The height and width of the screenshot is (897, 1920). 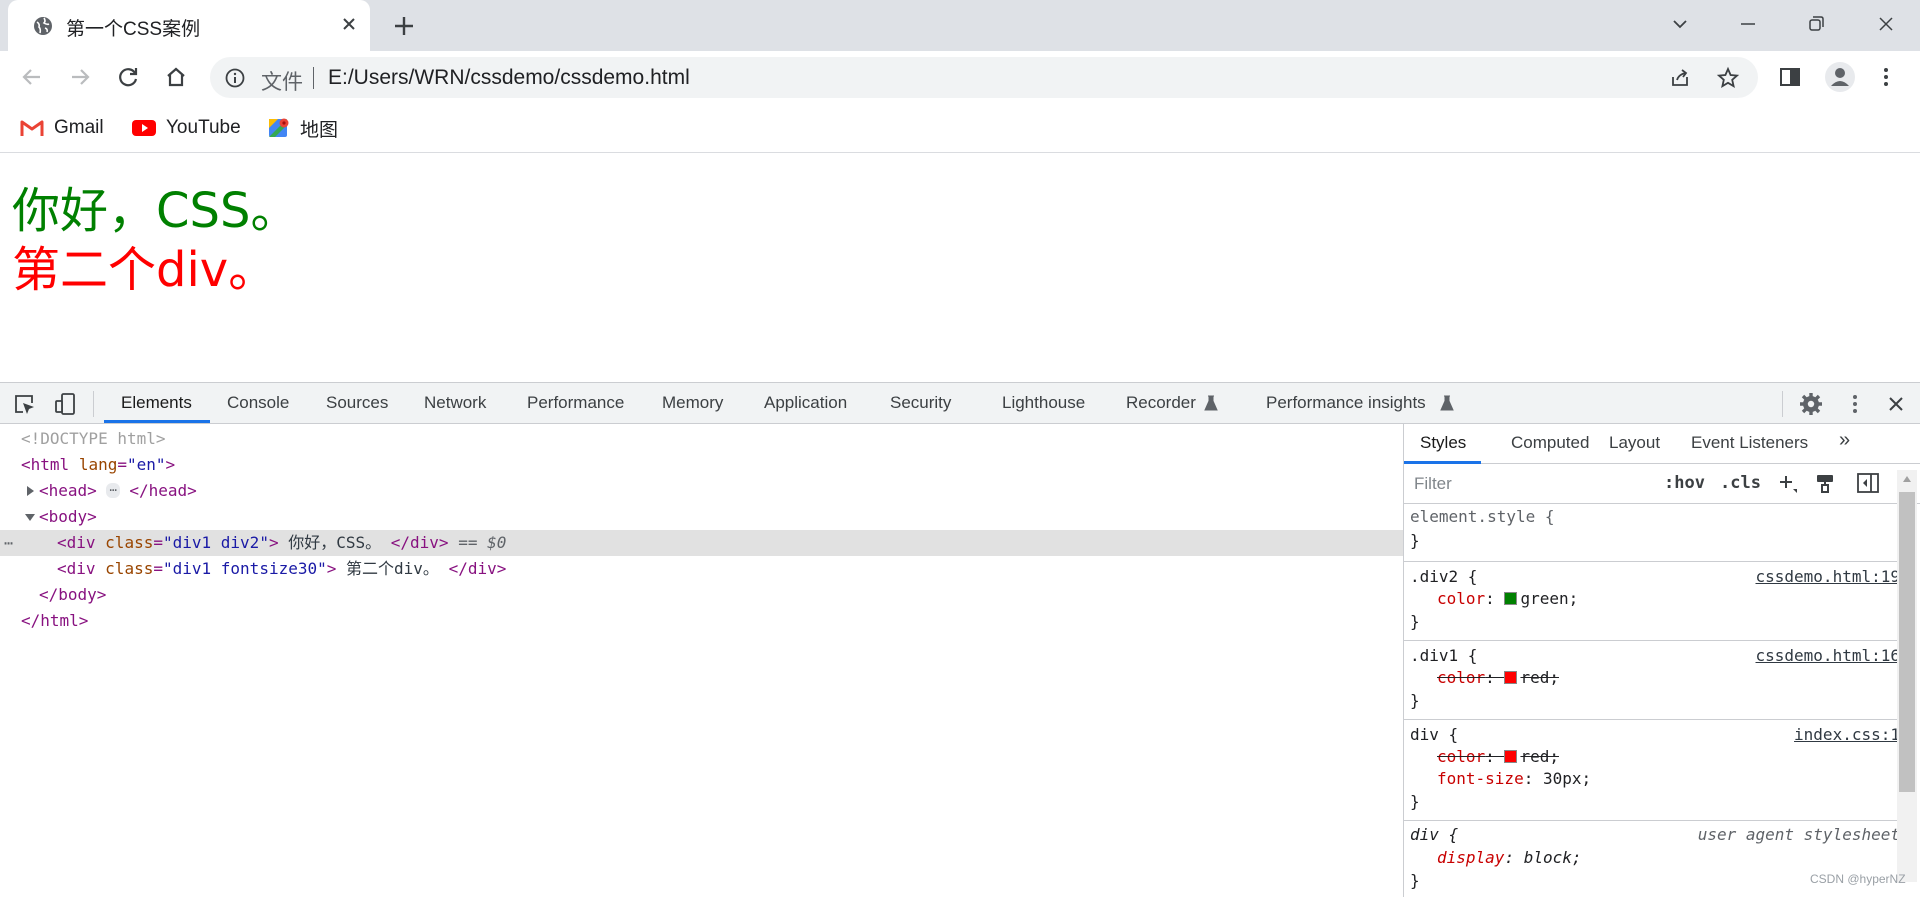 What do you see at coordinates (1825, 483) in the screenshot?
I see `paint-roller-icon` at bounding box center [1825, 483].